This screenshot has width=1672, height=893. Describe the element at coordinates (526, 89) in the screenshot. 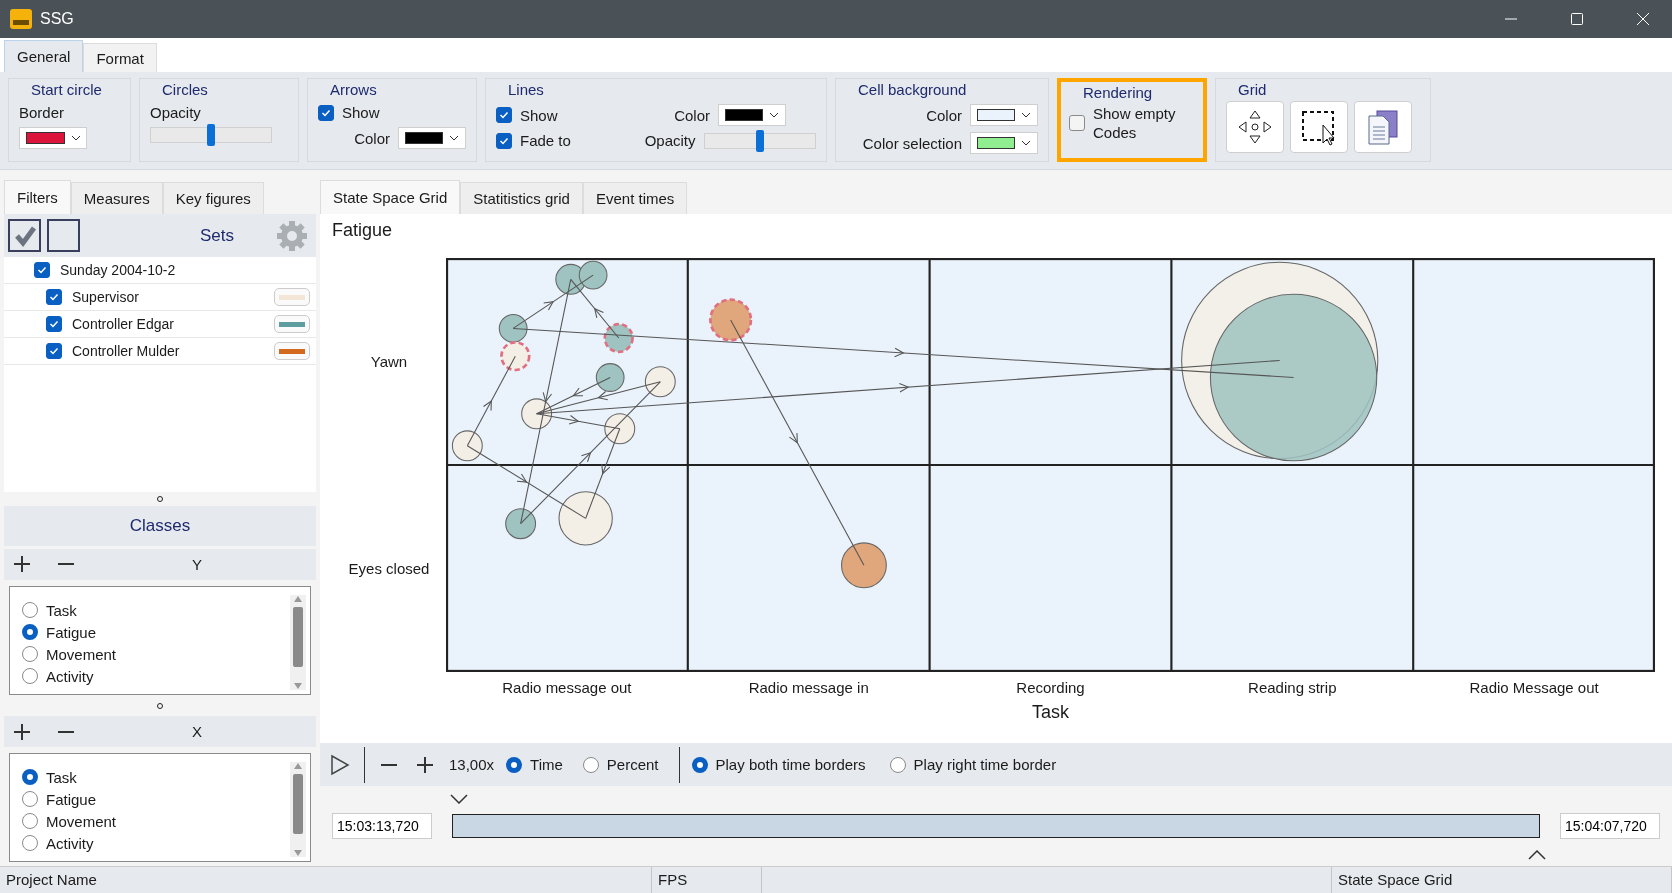

I see `group-title: Lines` at that location.